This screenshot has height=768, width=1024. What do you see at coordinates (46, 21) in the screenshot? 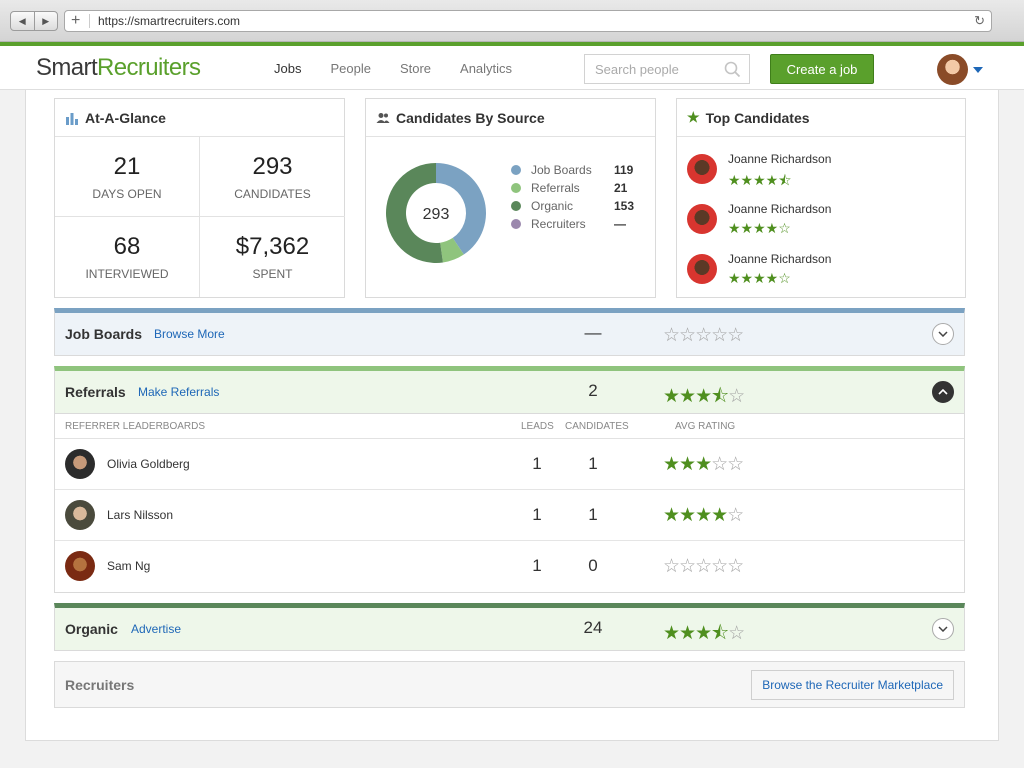
I see `forward-icon: ▶` at bounding box center [46, 21].